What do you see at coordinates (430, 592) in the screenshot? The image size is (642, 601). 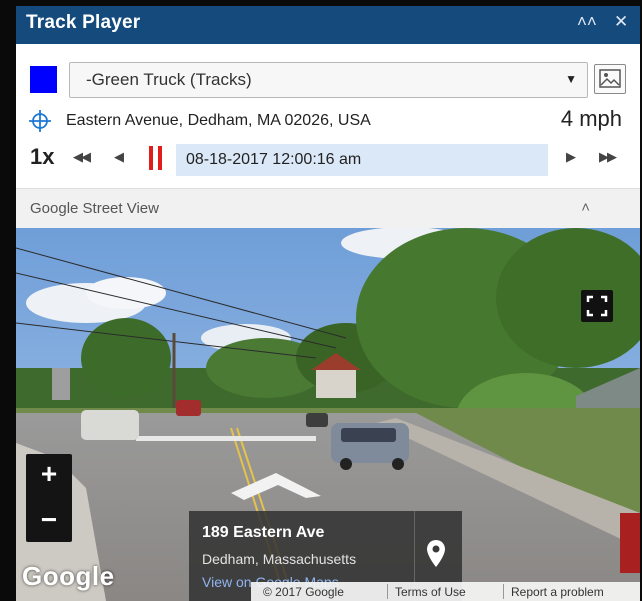 I see `terms-link: Terms of Use` at bounding box center [430, 592].